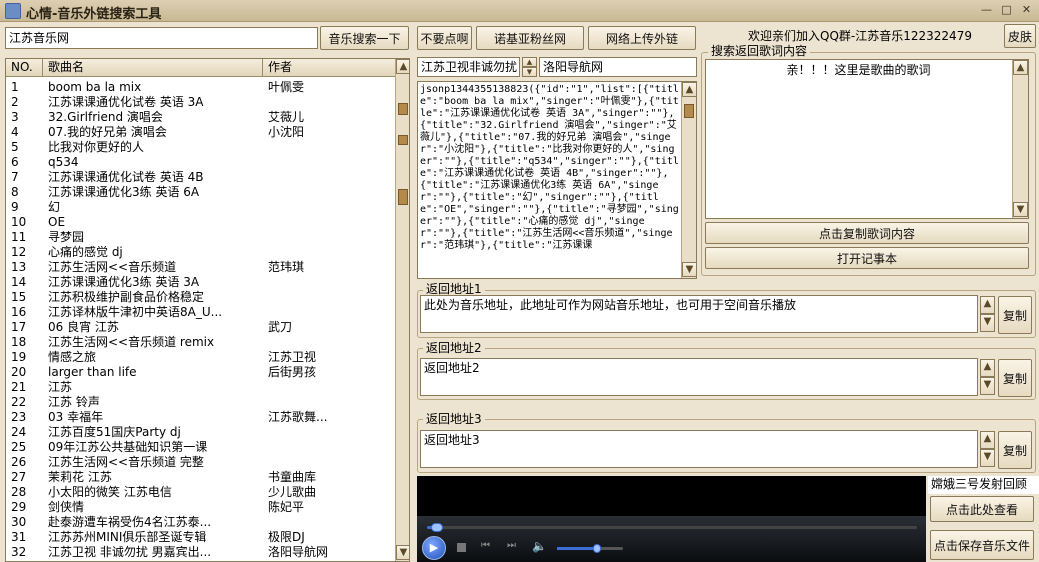  What do you see at coordinates (596, 548) in the screenshot?
I see `volume-knob` at bounding box center [596, 548].